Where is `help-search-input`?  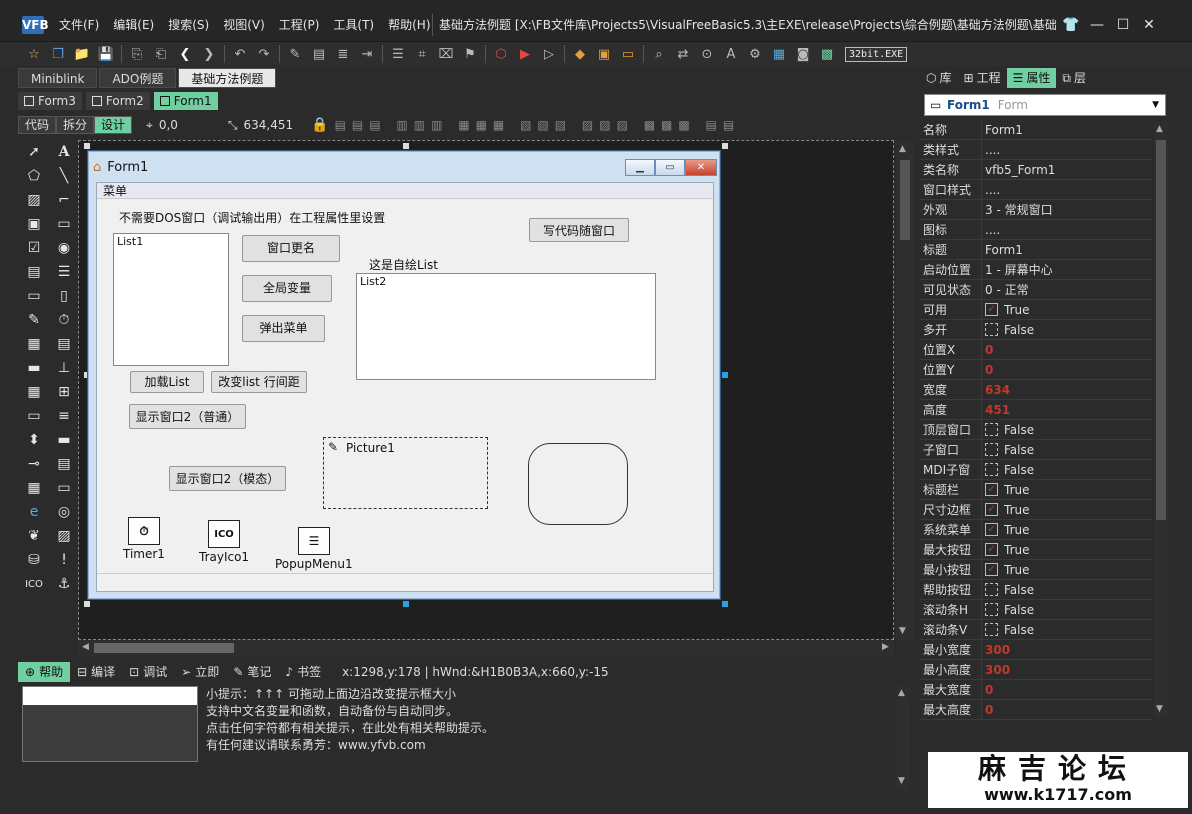 help-search-input is located at coordinates (110, 696).